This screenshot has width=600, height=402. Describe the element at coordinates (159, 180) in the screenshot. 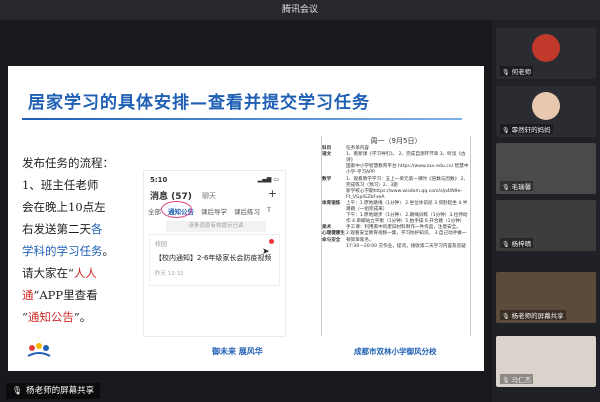

I see `phone-time: 5:10` at that location.